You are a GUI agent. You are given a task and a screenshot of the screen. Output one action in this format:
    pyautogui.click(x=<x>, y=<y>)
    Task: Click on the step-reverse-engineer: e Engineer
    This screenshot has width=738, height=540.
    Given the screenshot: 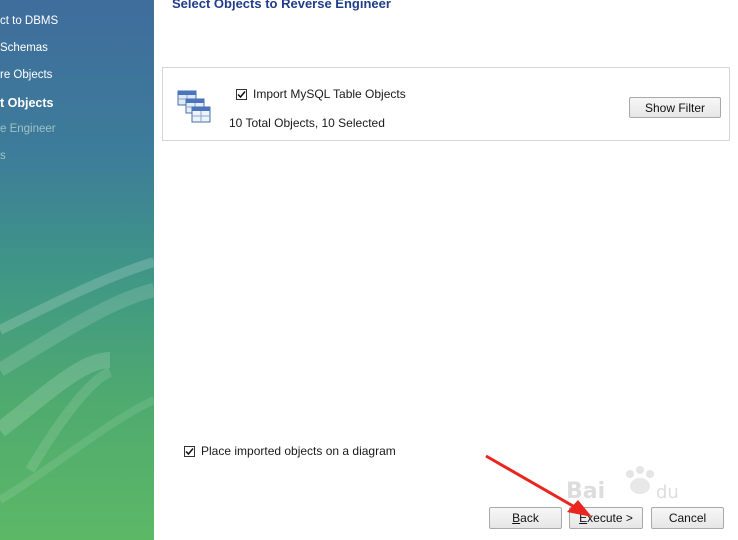 What is the action you would take?
    pyautogui.click(x=28, y=129)
    